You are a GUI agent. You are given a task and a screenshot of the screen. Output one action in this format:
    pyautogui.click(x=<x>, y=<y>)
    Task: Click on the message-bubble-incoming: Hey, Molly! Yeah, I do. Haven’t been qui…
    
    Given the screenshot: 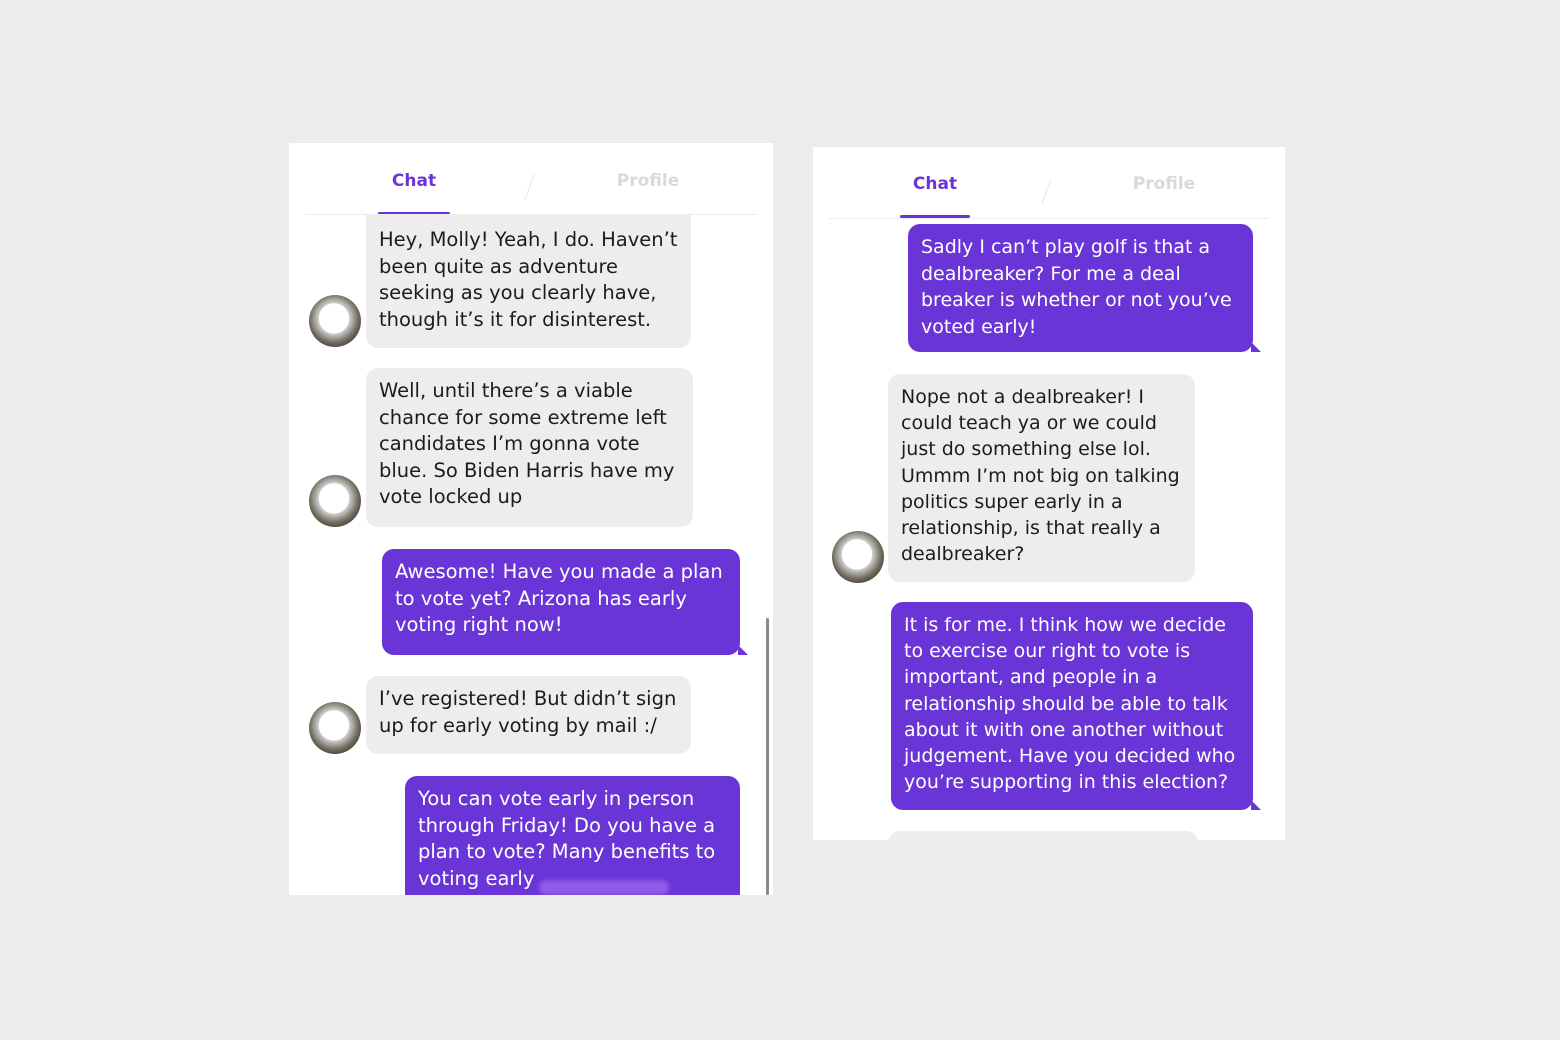 What is the action you would take?
    pyautogui.click(x=528, y=281)
    